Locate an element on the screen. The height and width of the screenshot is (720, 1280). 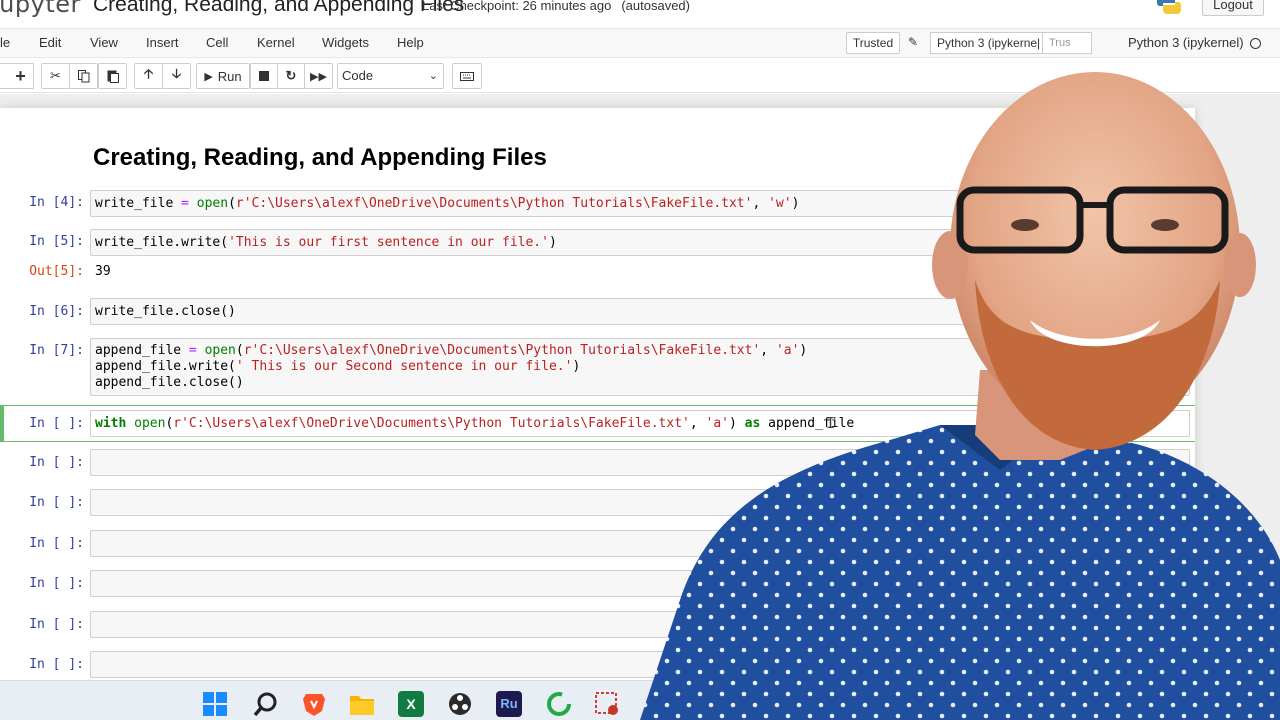
chevron-down-icon: ⌄ is located at coordinates (433, 76).